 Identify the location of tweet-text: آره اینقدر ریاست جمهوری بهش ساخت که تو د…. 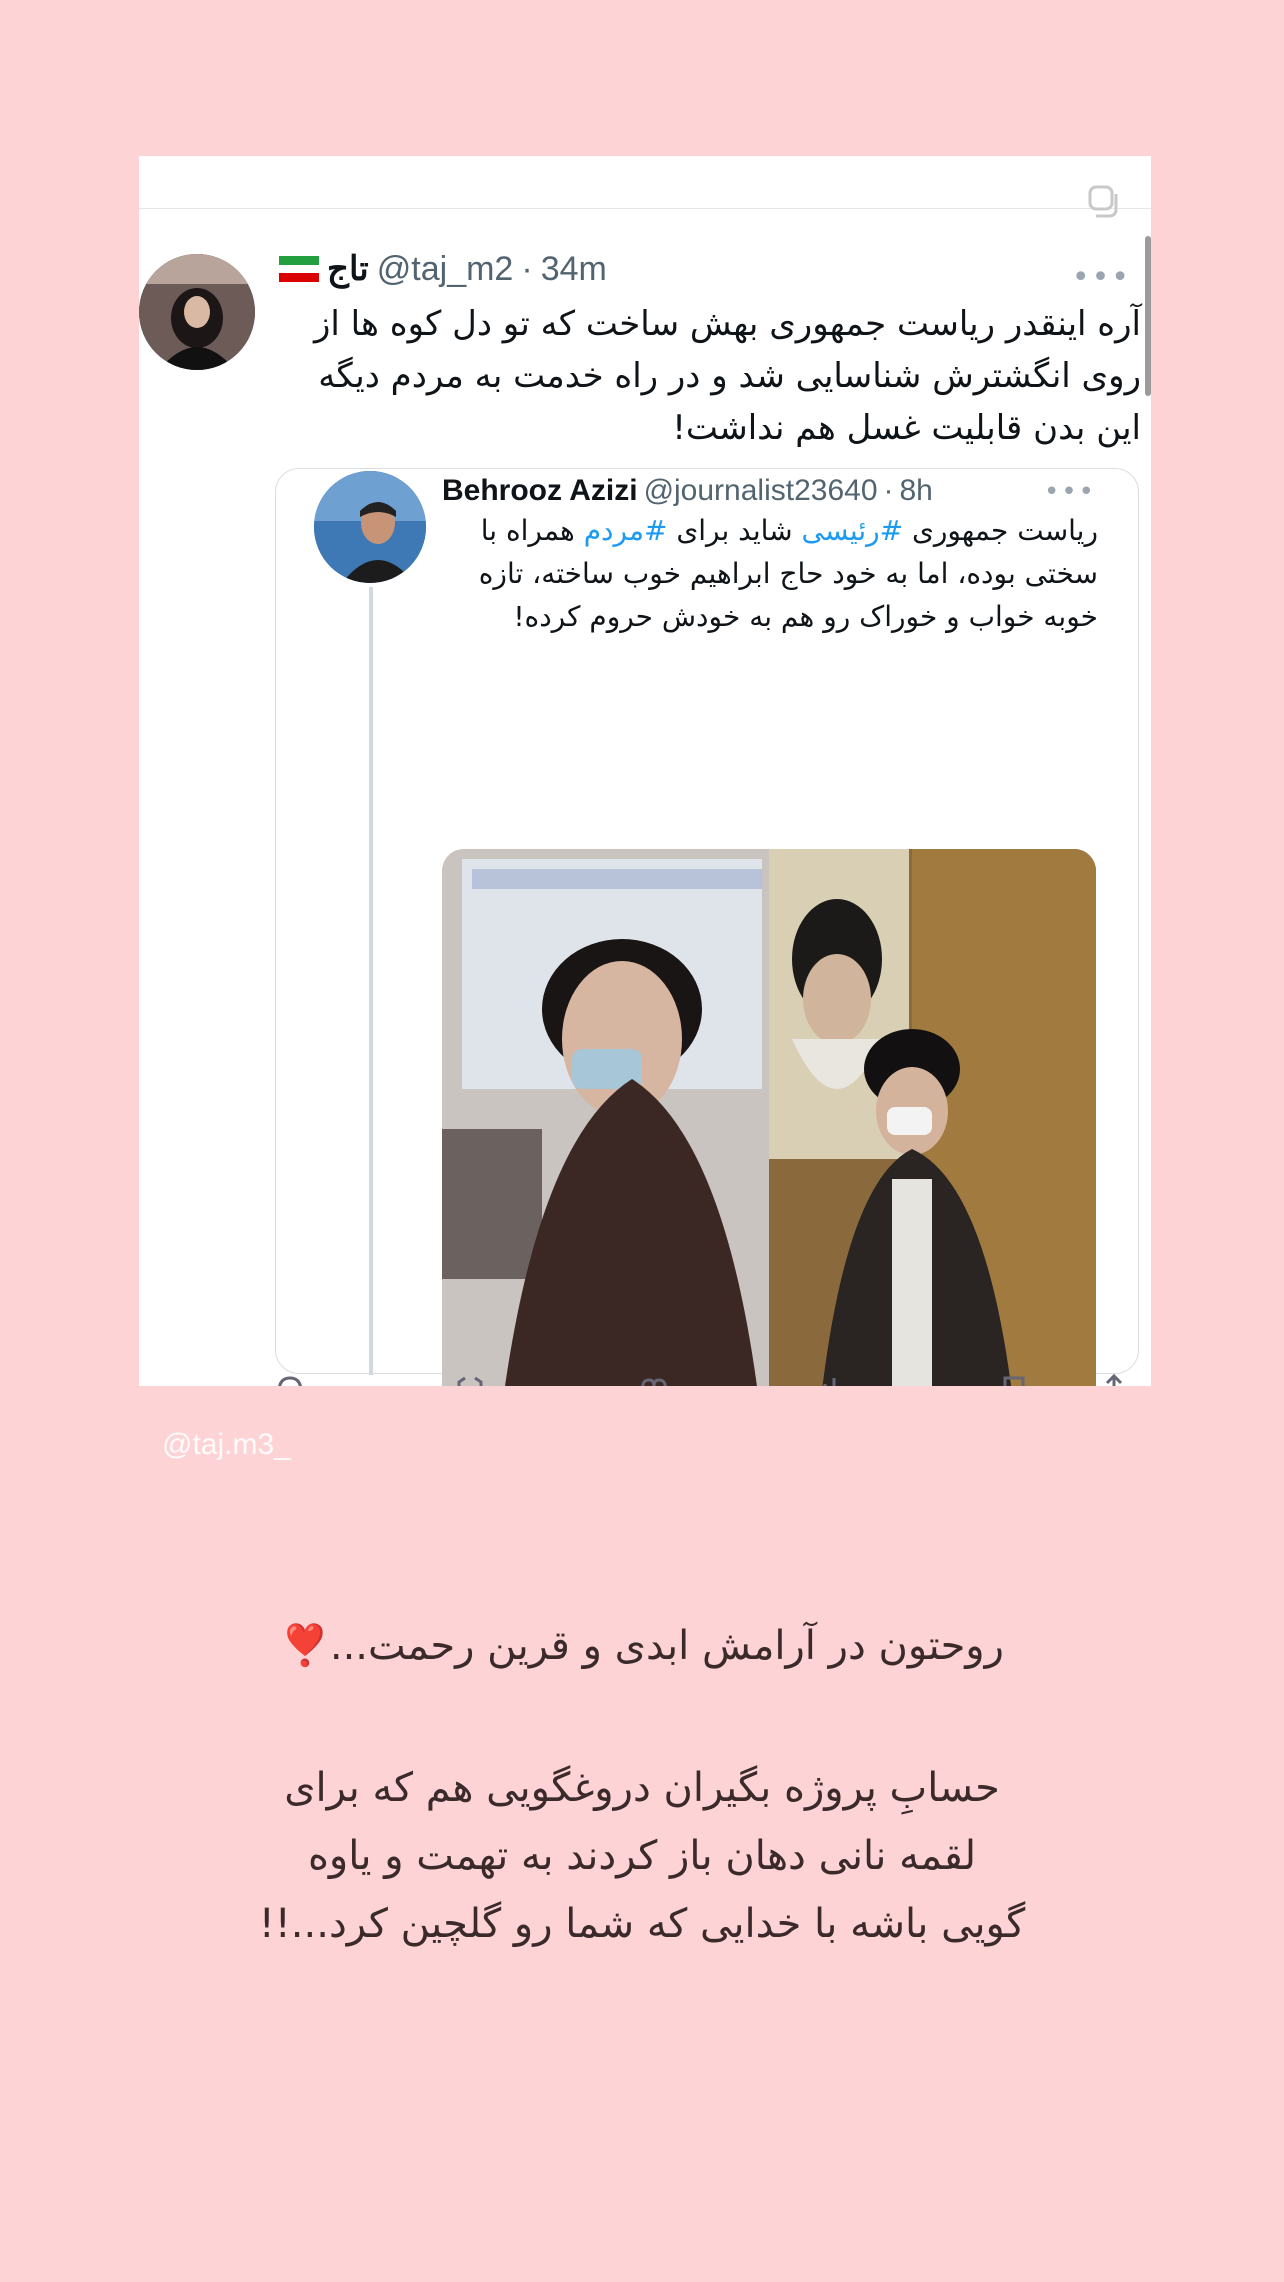
(727, 376).